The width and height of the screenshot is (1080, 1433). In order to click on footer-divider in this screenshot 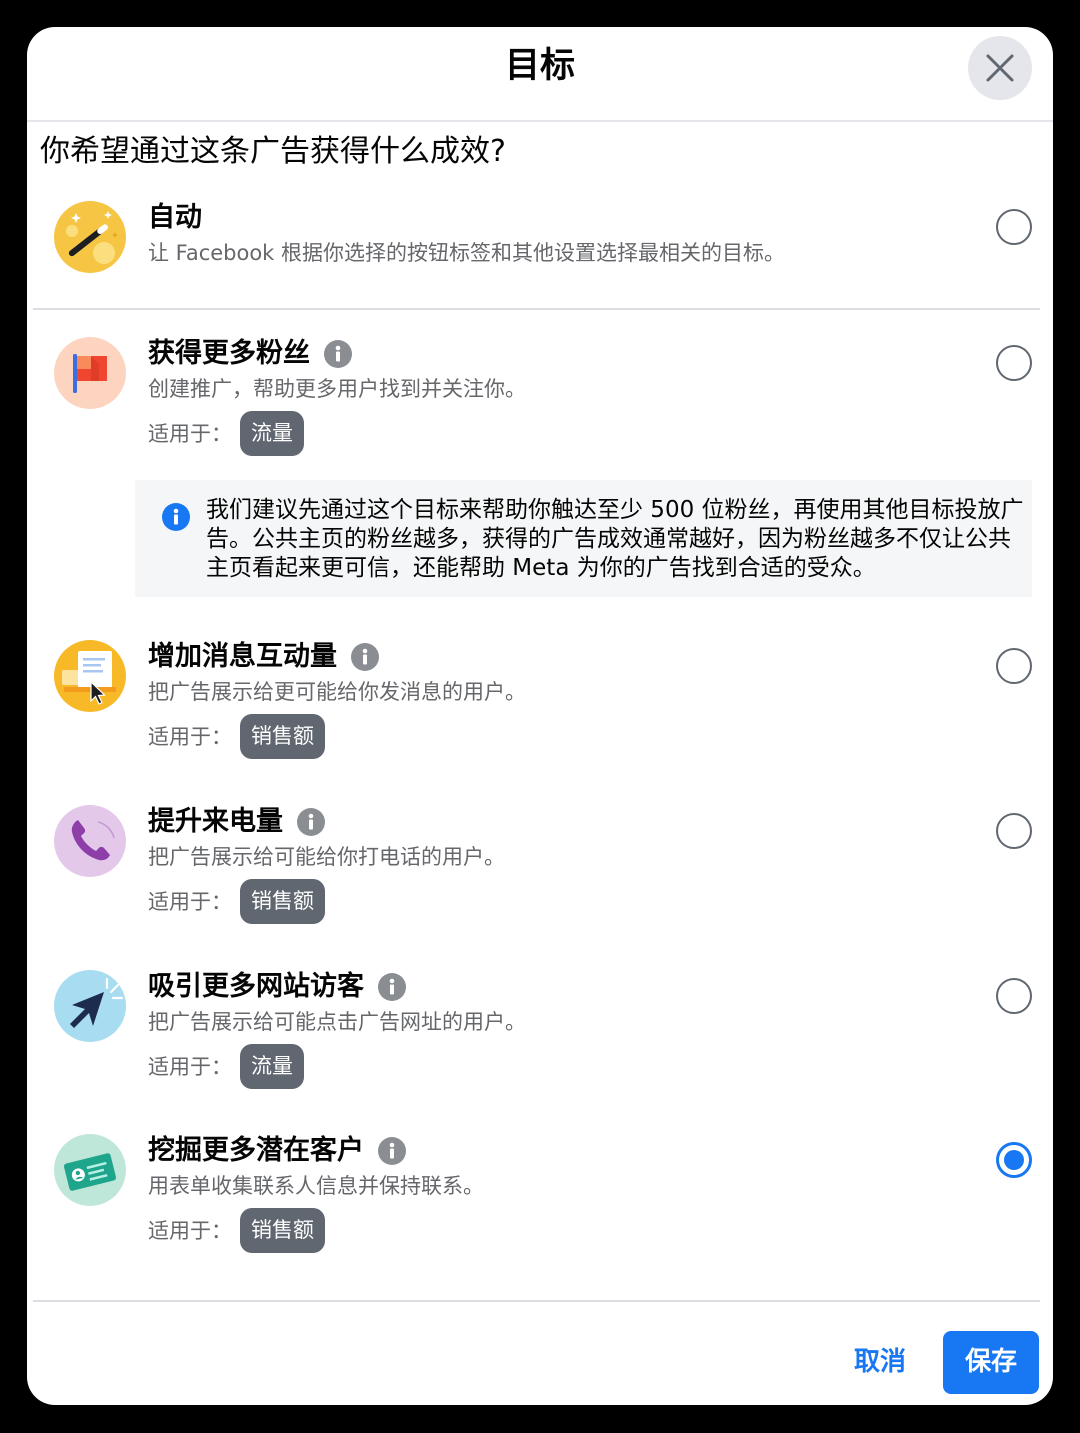, I will do `click(536, 1301)`.